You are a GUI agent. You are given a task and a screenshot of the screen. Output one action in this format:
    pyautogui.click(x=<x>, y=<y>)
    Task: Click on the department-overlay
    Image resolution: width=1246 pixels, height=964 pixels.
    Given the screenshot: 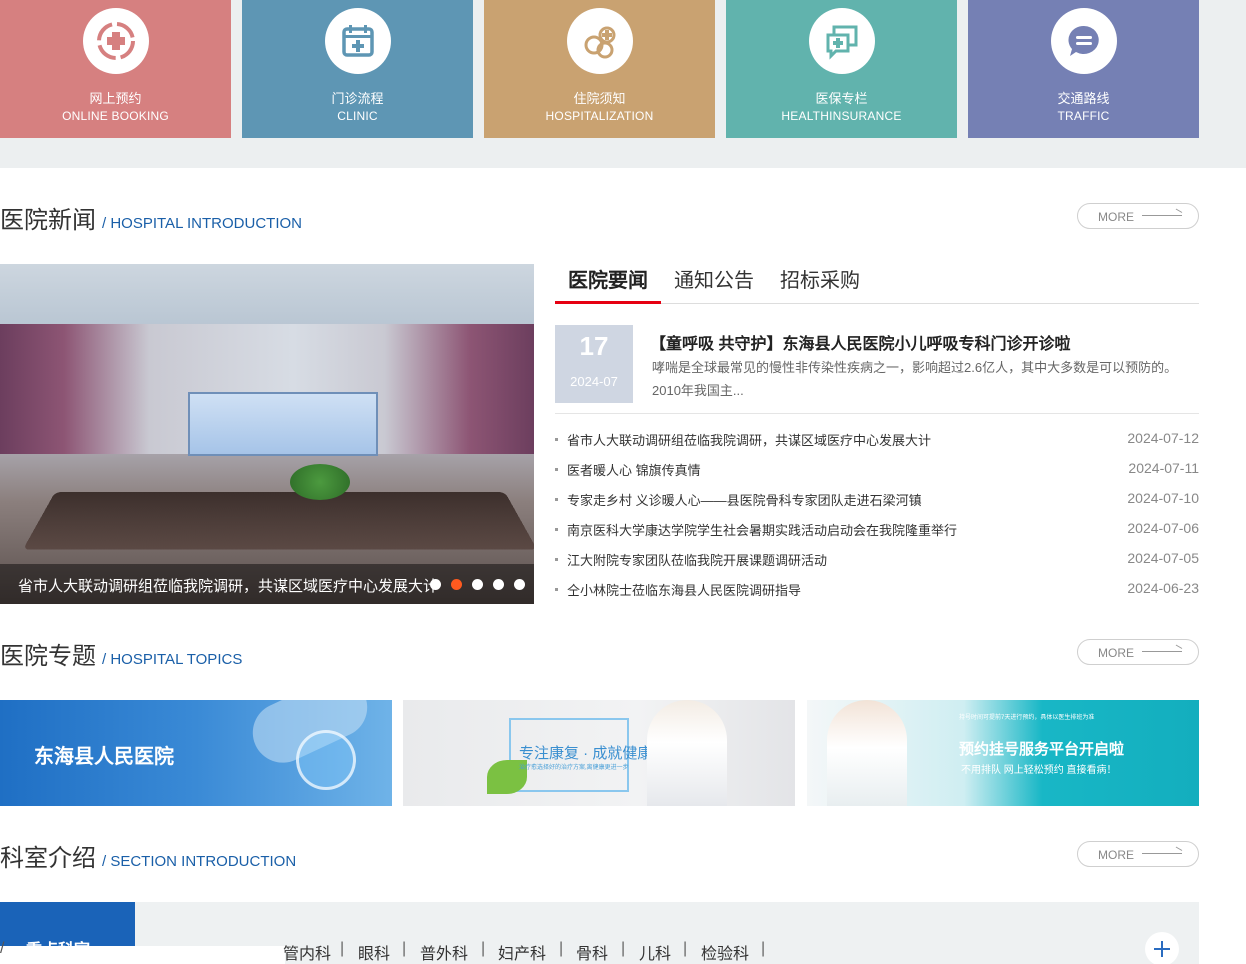 What is the action you would take?
    pyautogui.click(x=142, y=955)
    